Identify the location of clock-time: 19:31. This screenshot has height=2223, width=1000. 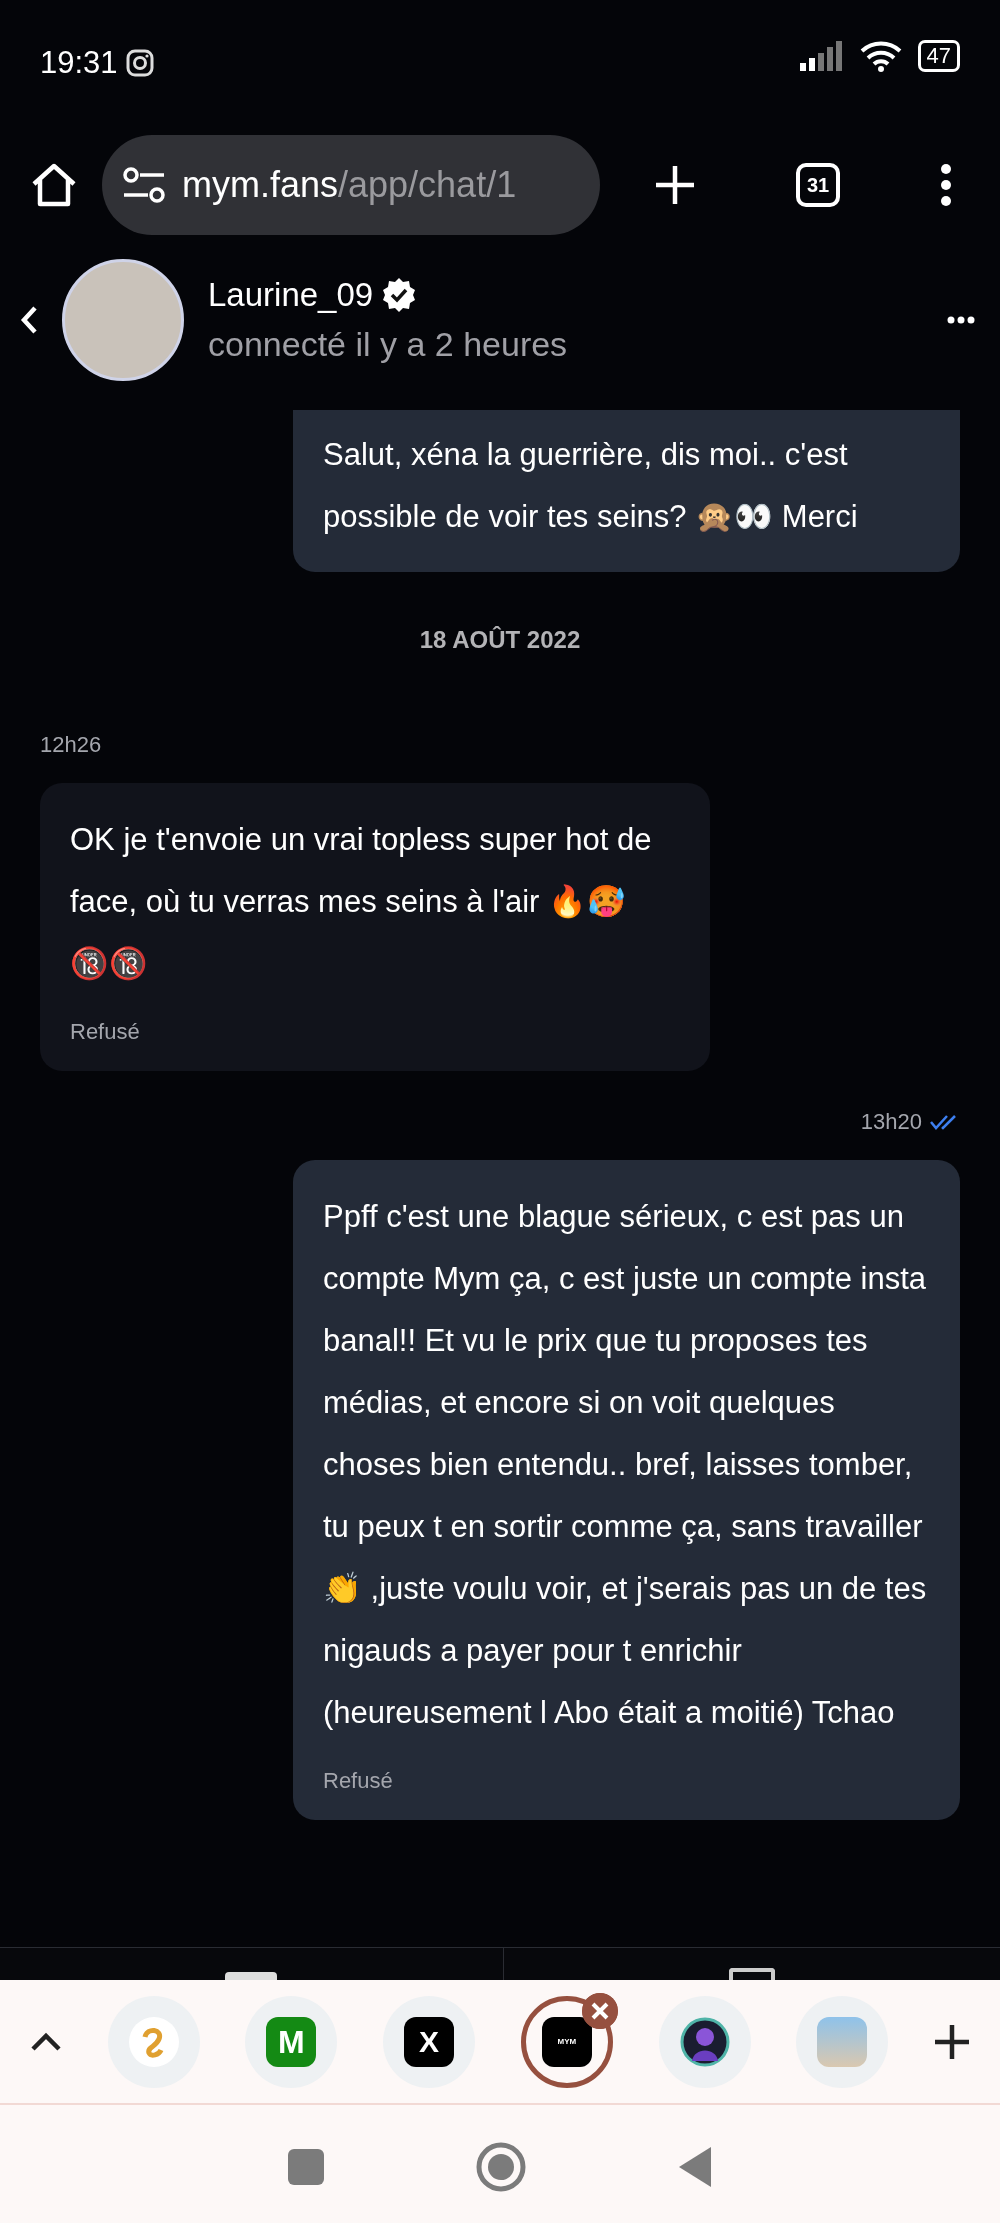
(79, 63).